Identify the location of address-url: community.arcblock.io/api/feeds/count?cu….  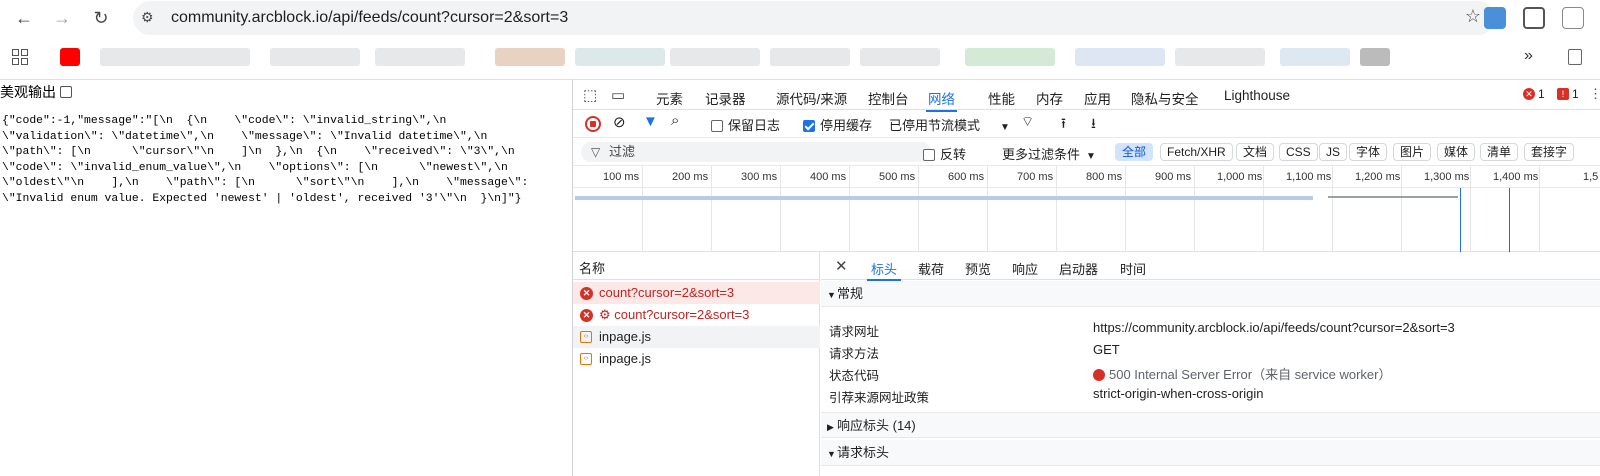
(369, 18).